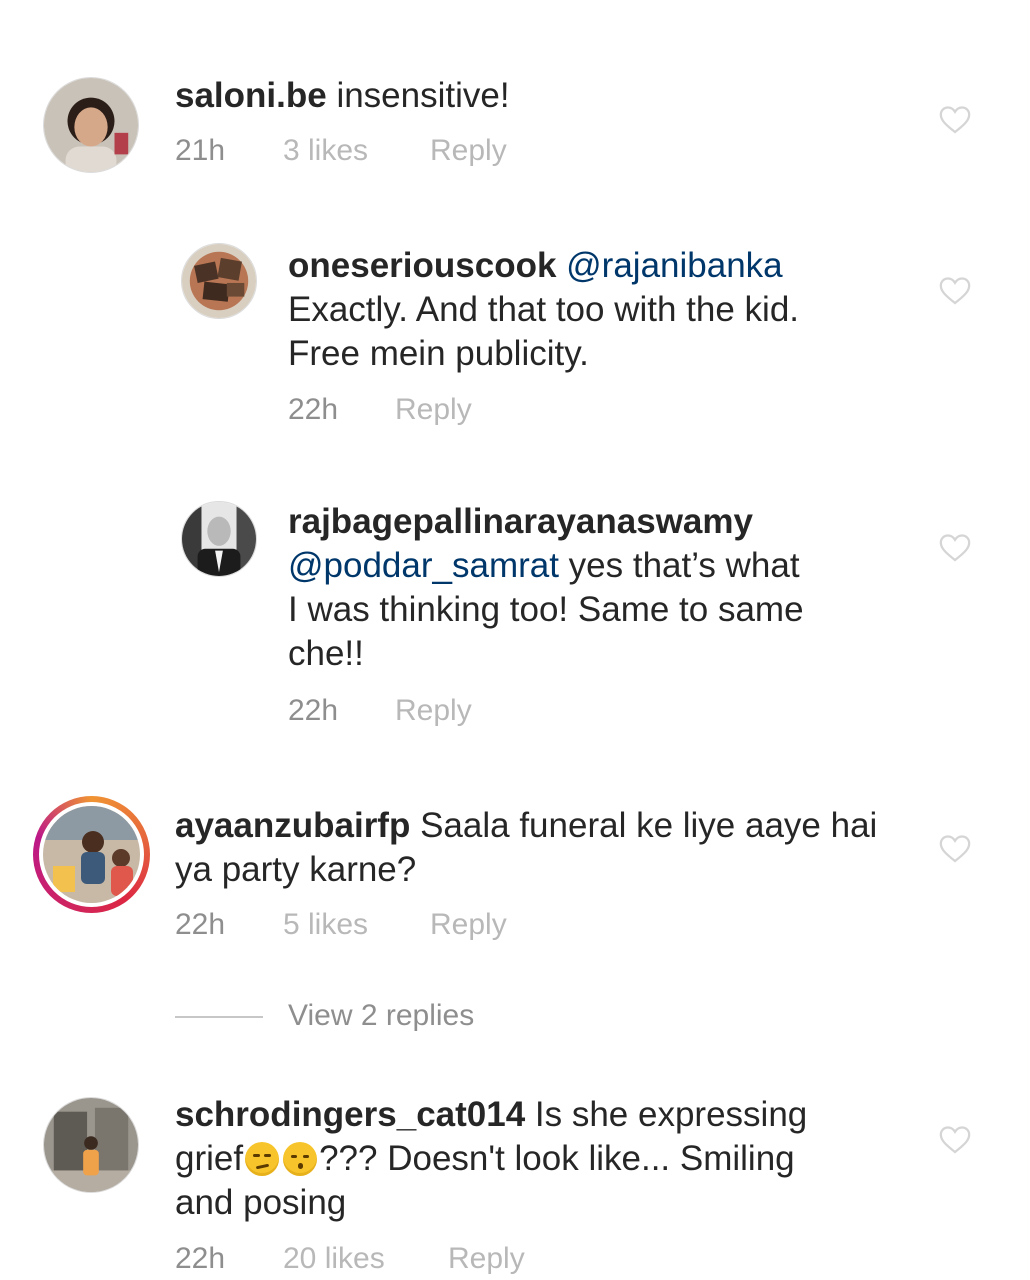  What do you see at coordinates (422, 265) in the screenshot?
I see `username: oneseriouscook` at bounding box center [422, 265].